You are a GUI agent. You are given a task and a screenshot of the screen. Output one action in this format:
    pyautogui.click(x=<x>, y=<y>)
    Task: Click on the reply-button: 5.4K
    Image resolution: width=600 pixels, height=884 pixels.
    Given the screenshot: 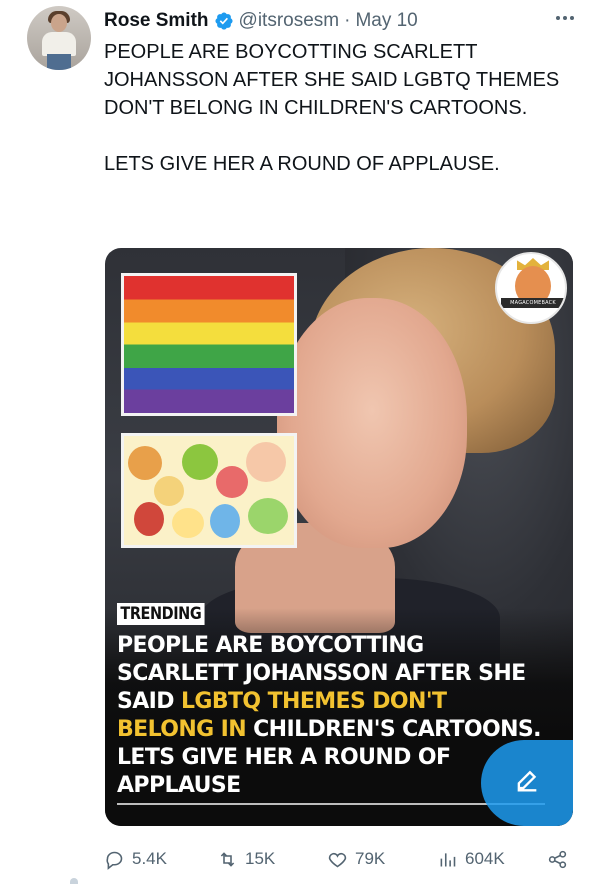 What is the action you would take?
    pyautogui.click(x=135, y=859)
    